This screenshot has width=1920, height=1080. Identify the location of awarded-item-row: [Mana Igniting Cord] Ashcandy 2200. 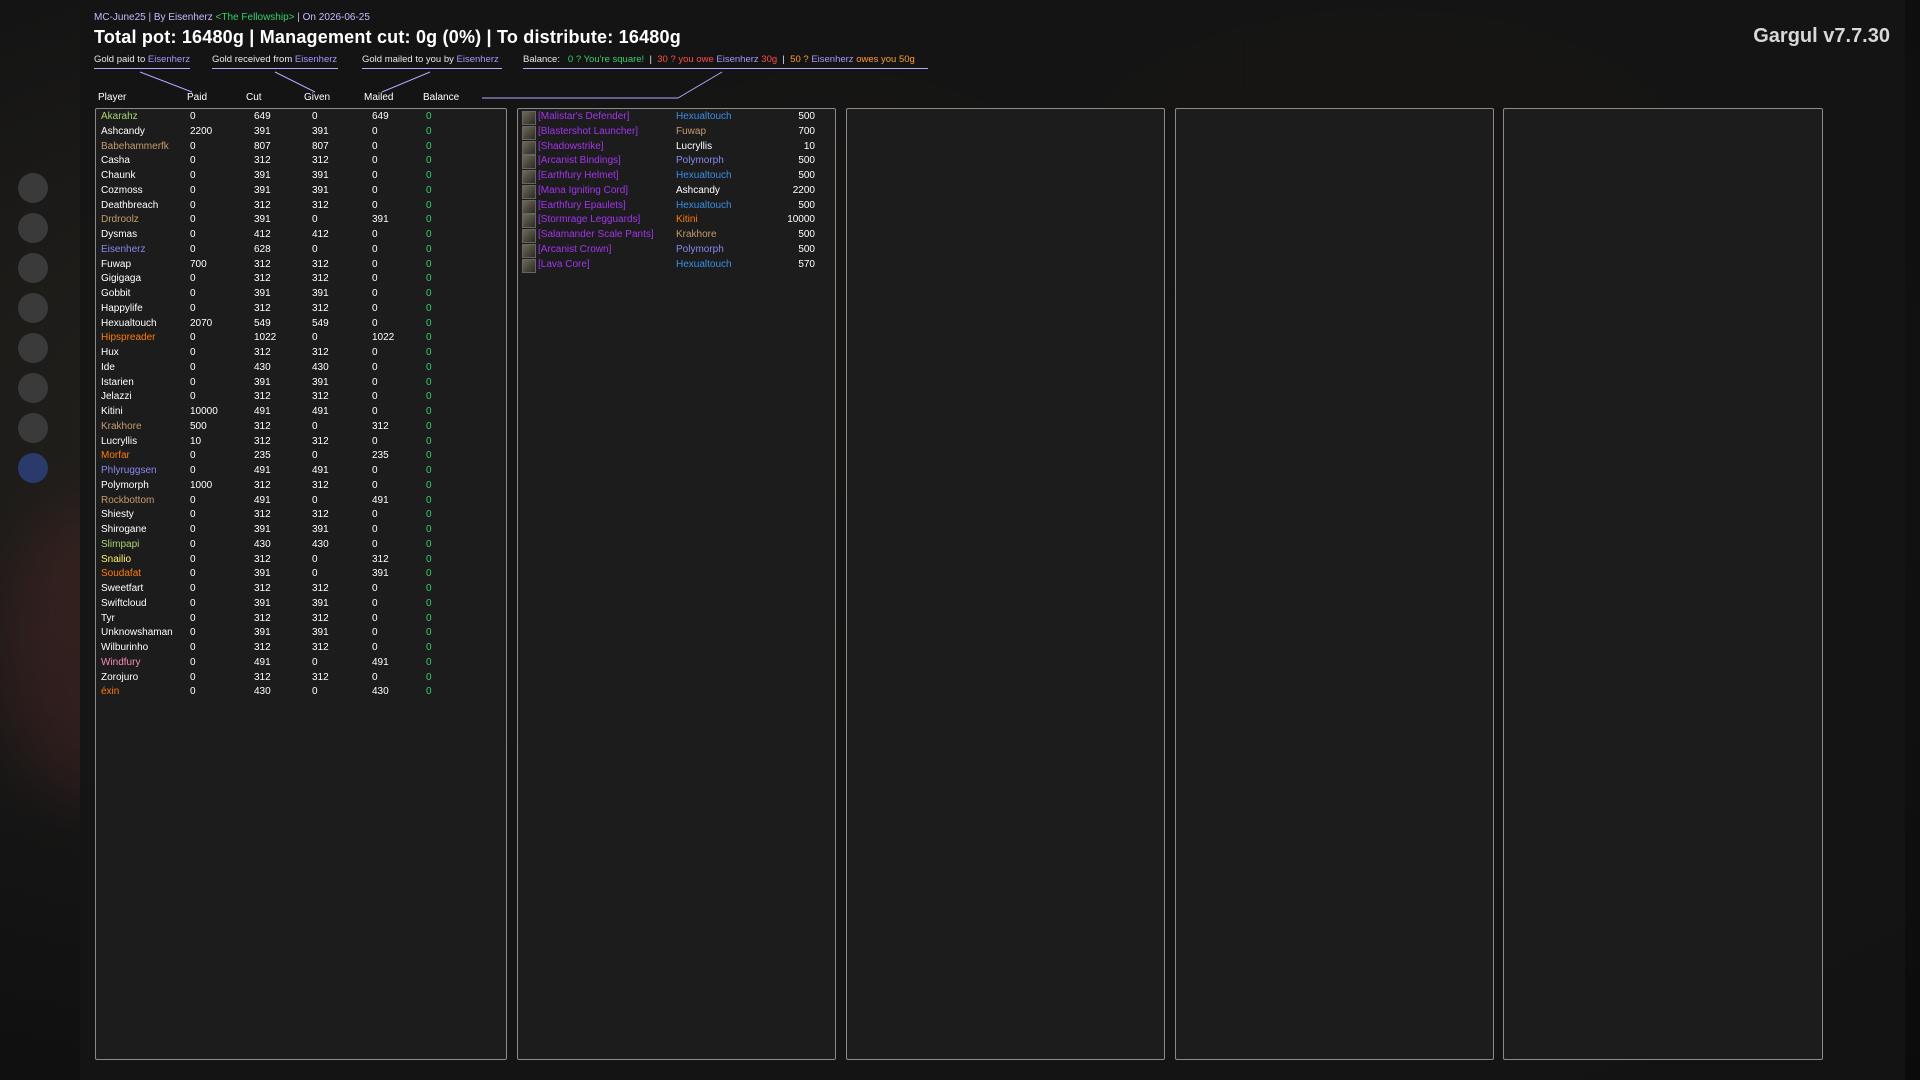
(677, 191).